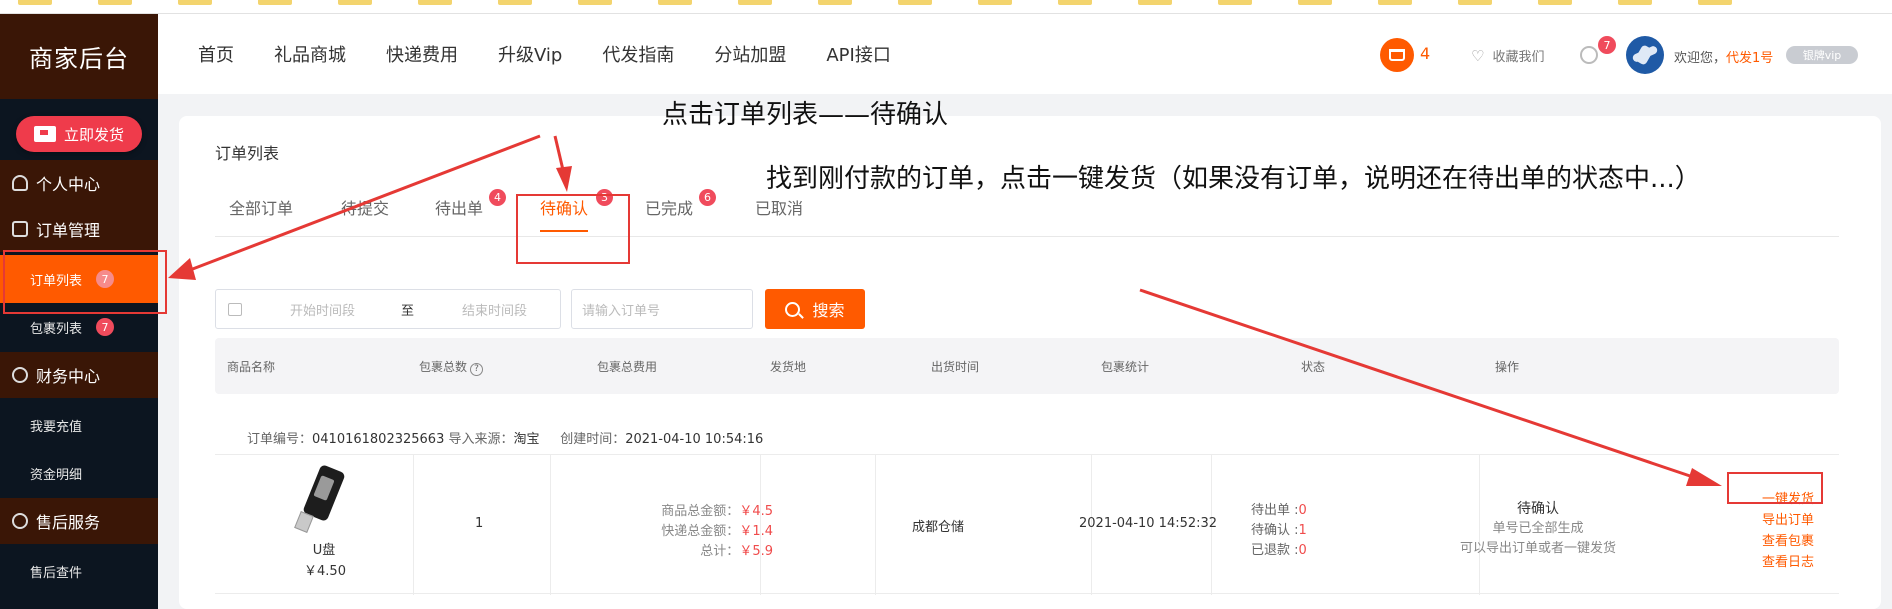  What do you see at coordinates (1607, 45) in the screenshot?
I see `message-badge: 7` at bounding box center [1607, 45].